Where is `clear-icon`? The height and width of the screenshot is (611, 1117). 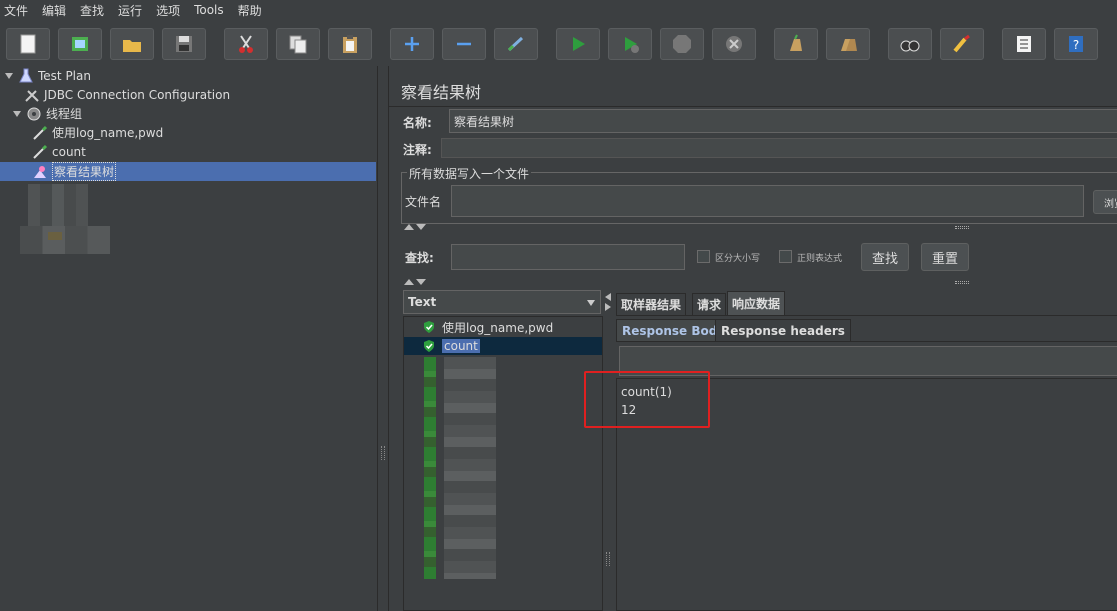 clear-icon is located at coordinates (796, 44).